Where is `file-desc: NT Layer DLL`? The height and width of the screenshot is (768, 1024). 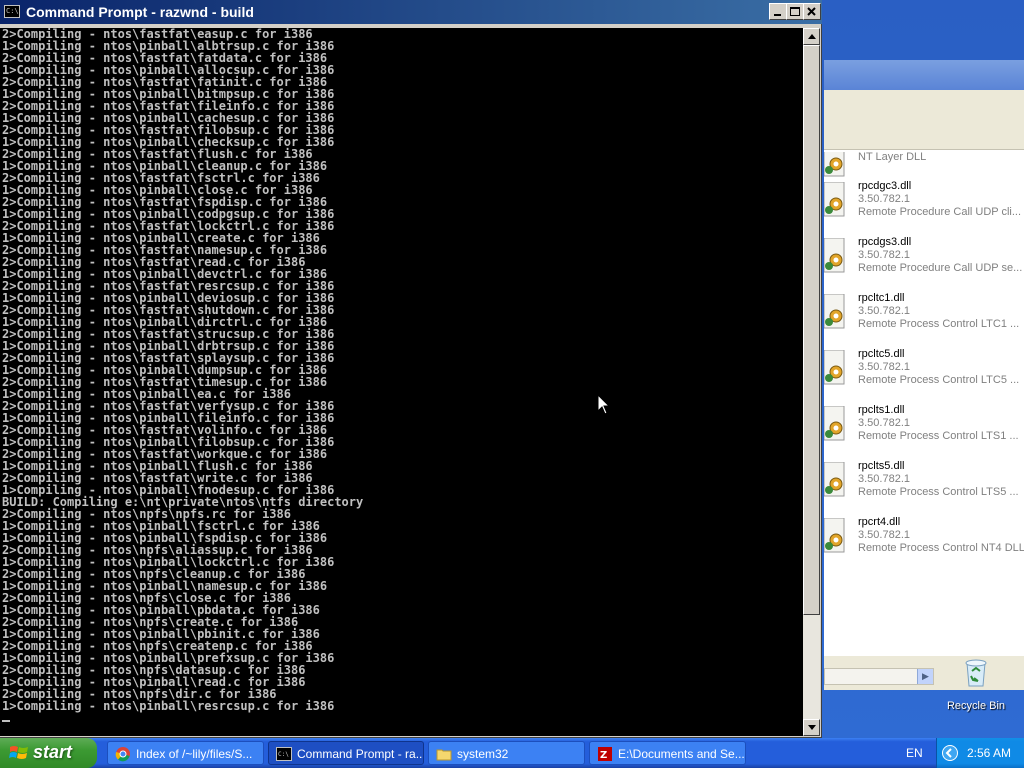
file-desc: NT Layer DLL is located at coordinates (892, 157).